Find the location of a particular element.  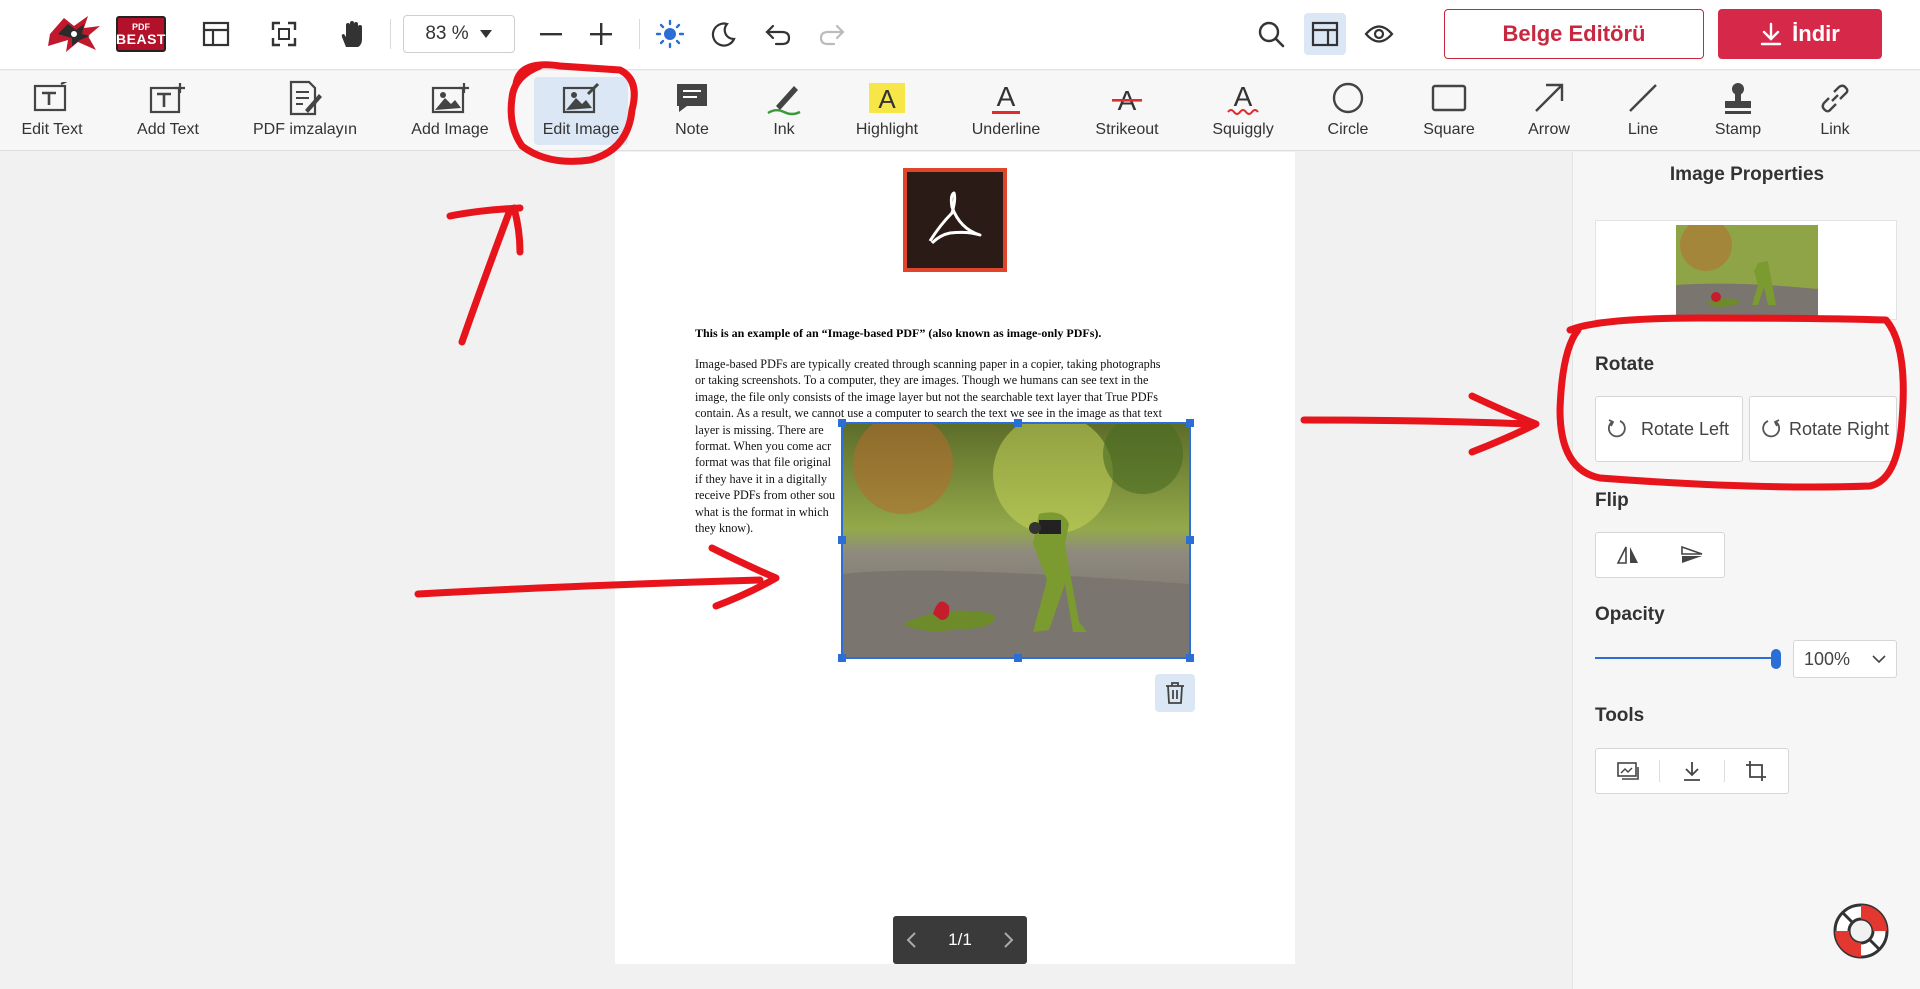

crop-icon is located at coordinates (1756, 771).